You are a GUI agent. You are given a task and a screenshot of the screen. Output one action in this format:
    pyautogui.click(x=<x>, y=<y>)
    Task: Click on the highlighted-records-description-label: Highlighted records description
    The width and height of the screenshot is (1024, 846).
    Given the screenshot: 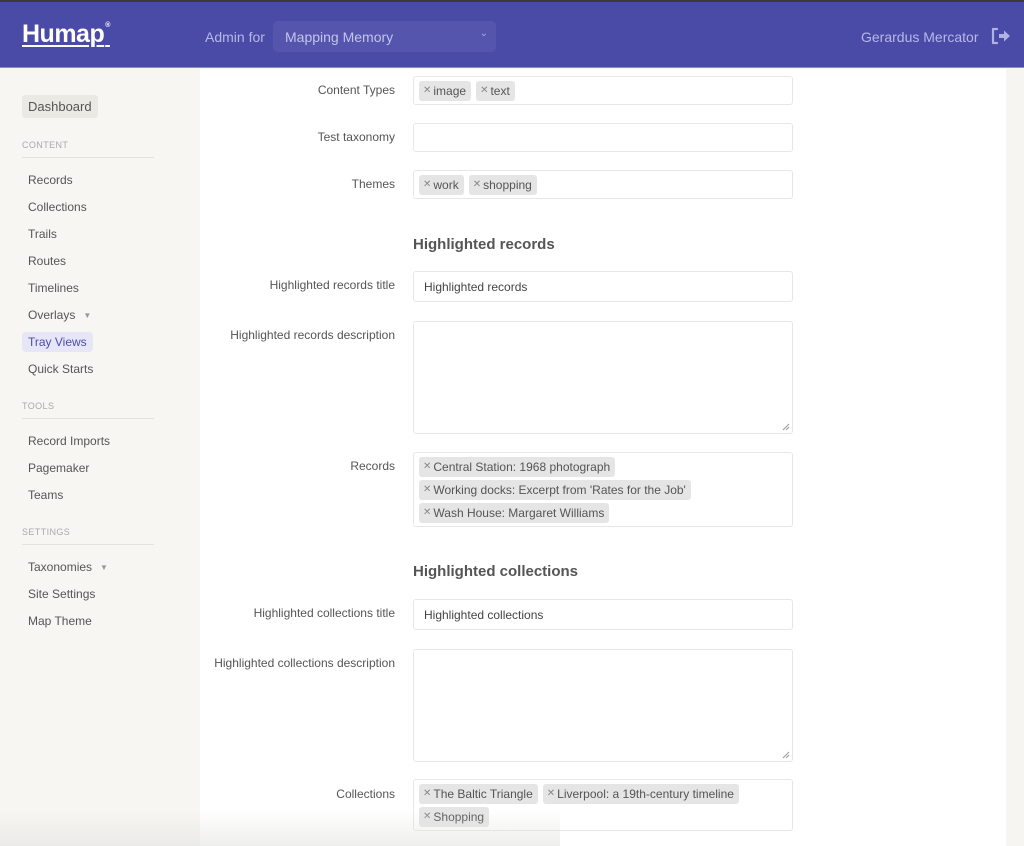 What is the action you would take?
    pyautogui.click(x=312, y=335)
    